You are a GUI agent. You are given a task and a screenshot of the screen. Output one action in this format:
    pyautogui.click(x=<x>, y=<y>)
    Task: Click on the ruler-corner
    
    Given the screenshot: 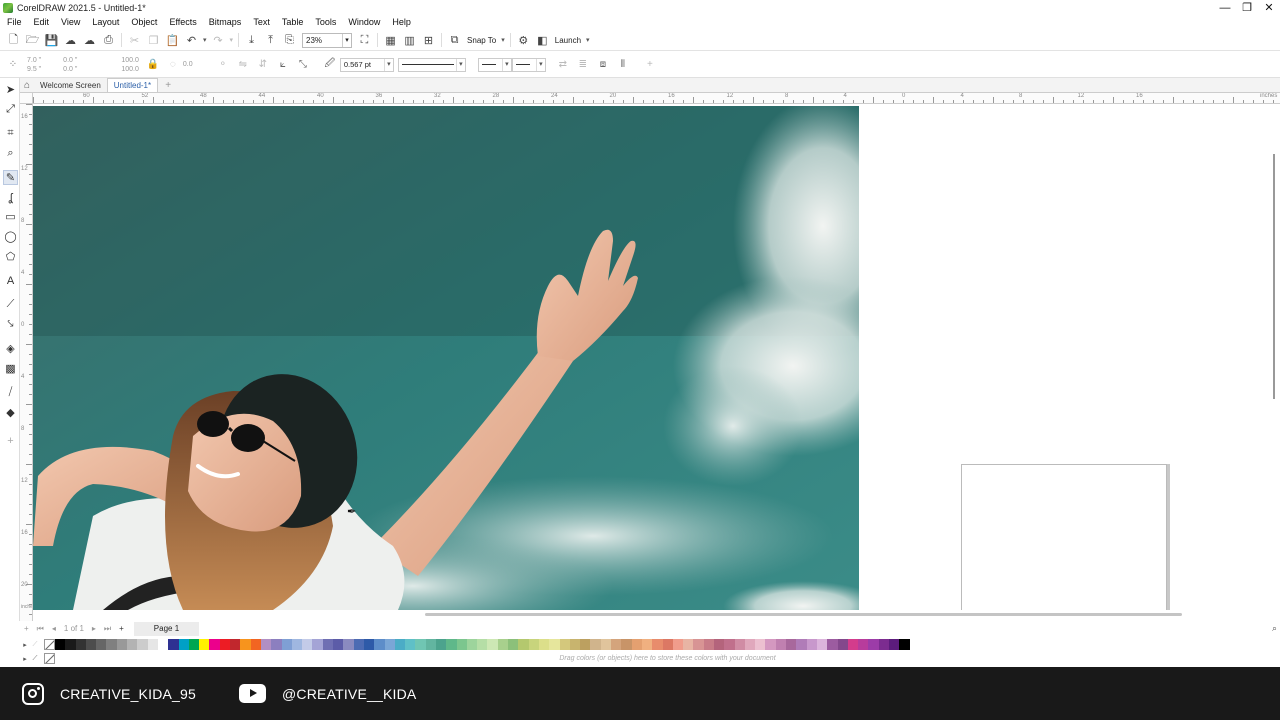 What is the action you would take?
    pyautogui.click(x=26, y=98)
    